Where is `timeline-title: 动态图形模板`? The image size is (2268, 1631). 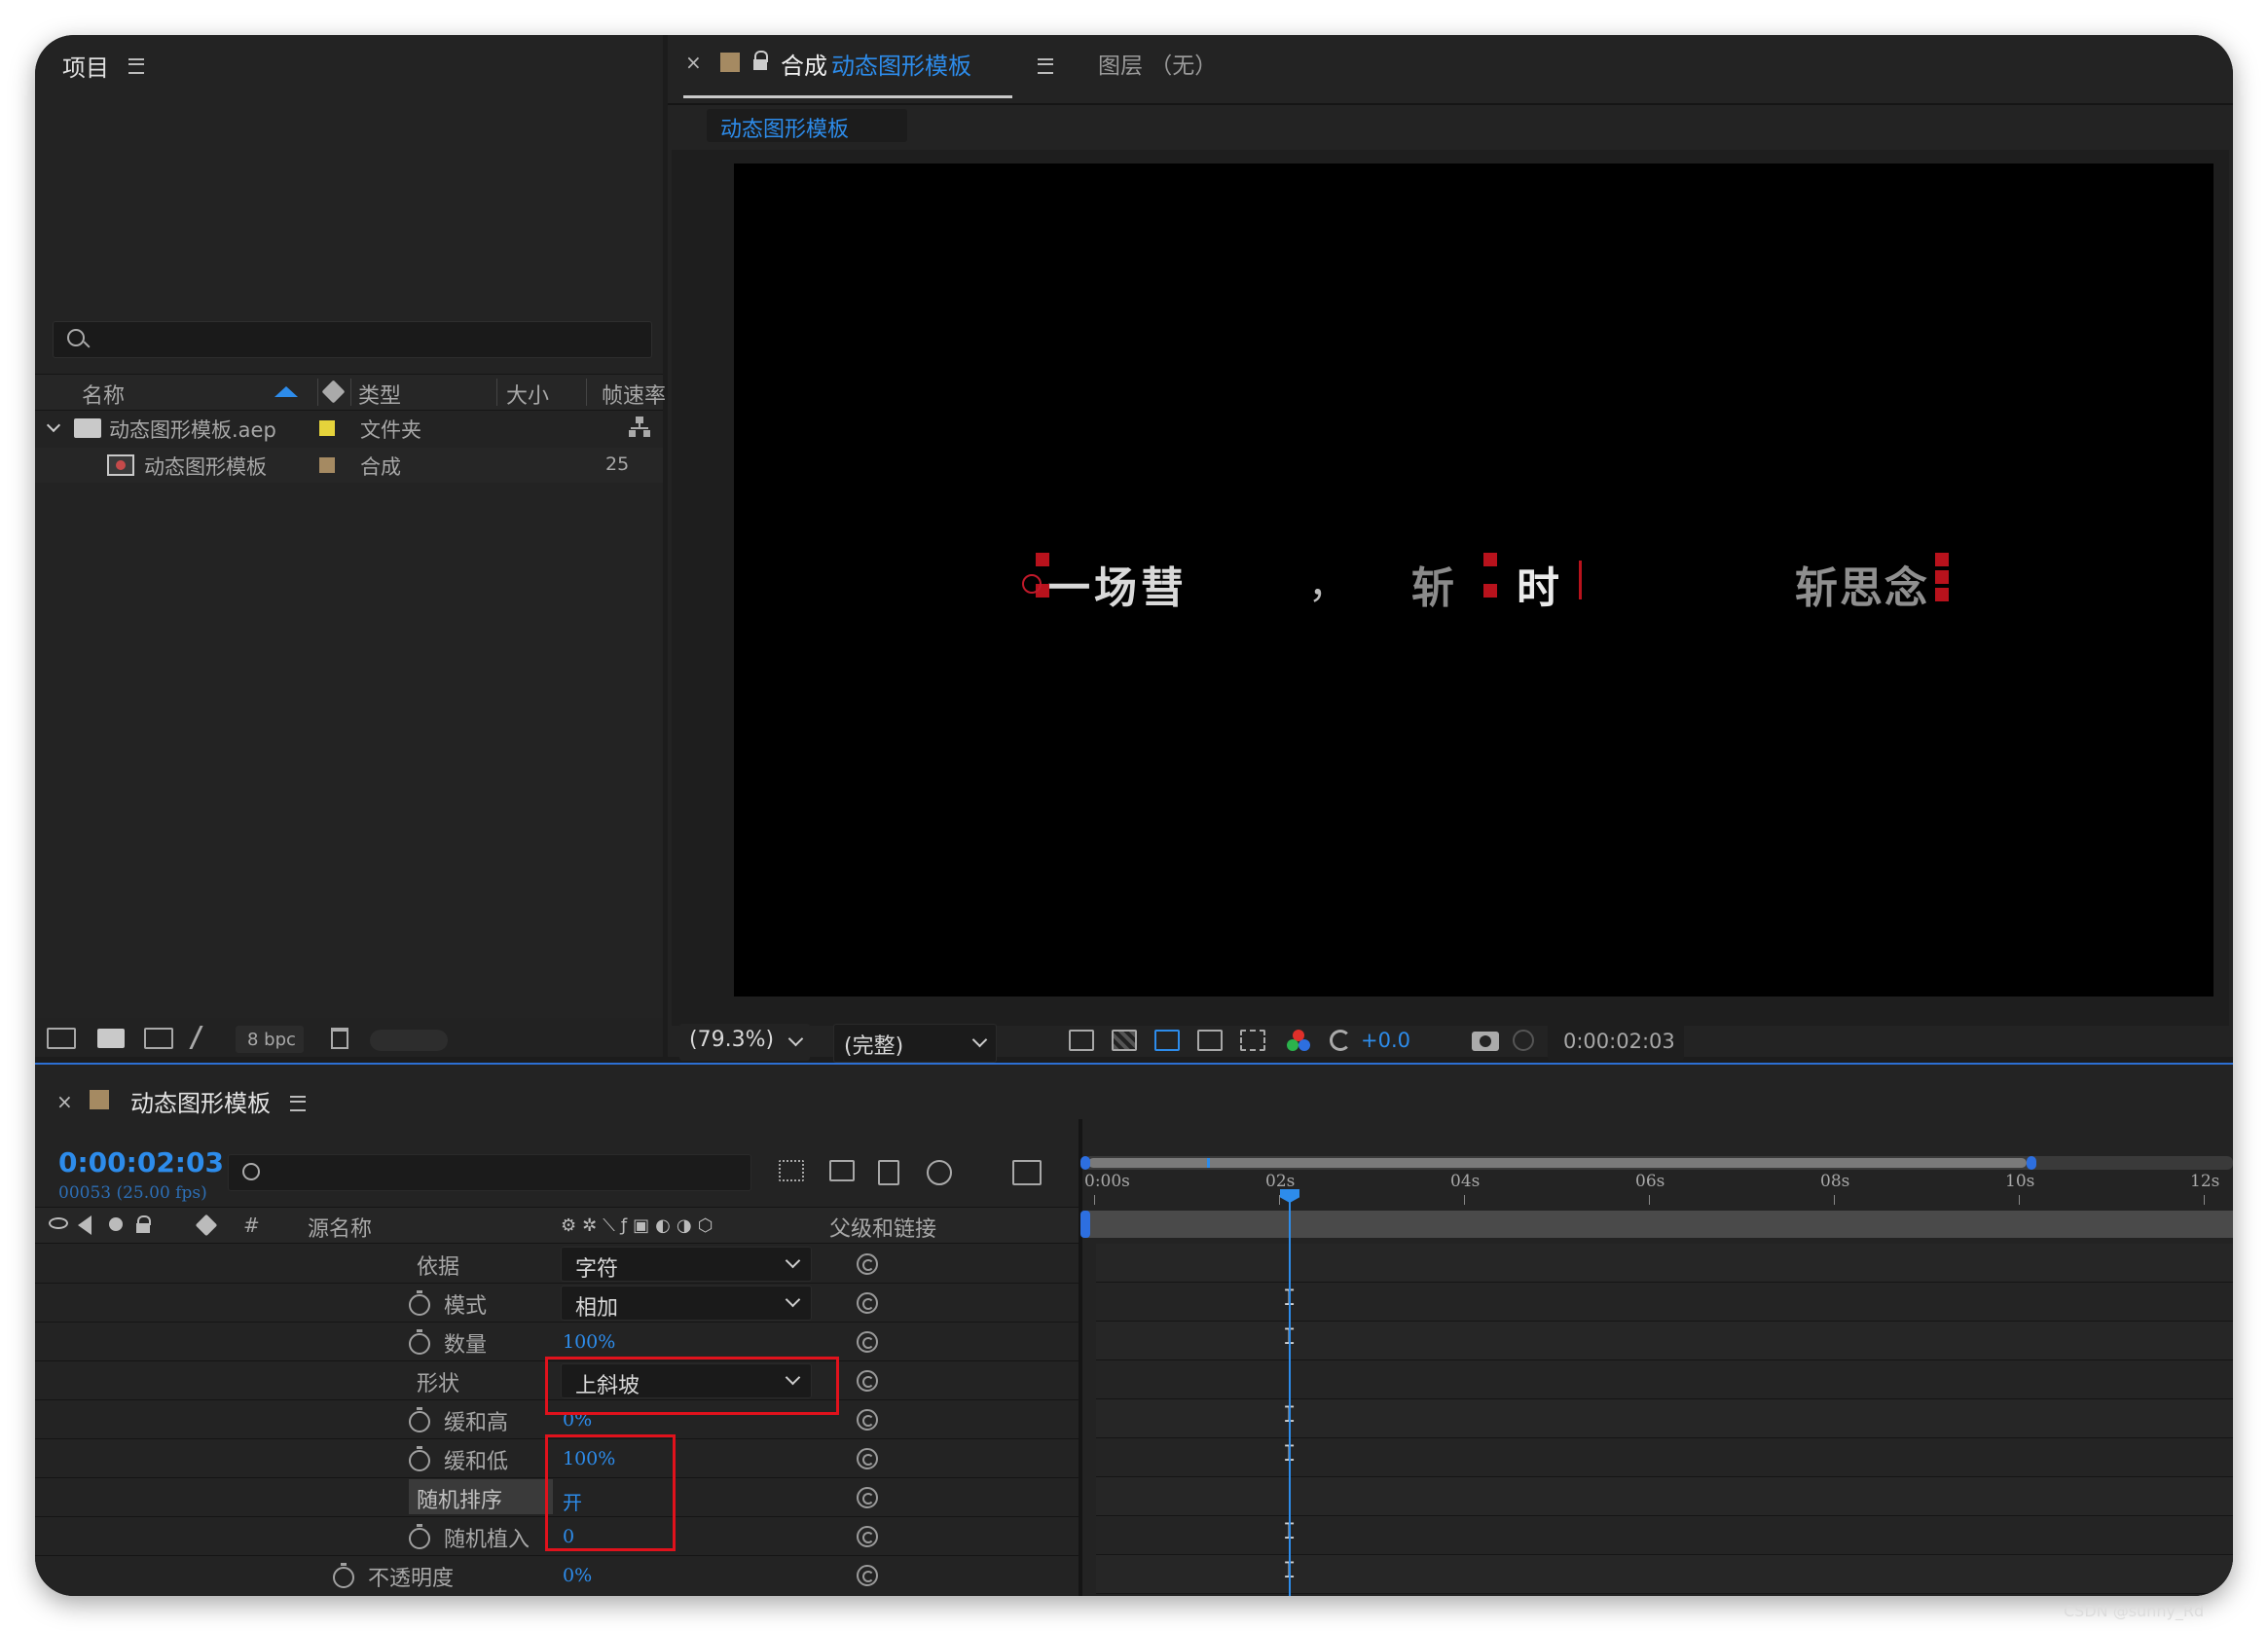
timeline-title: 动态图形模板 is located at coordinates (200, 1101).